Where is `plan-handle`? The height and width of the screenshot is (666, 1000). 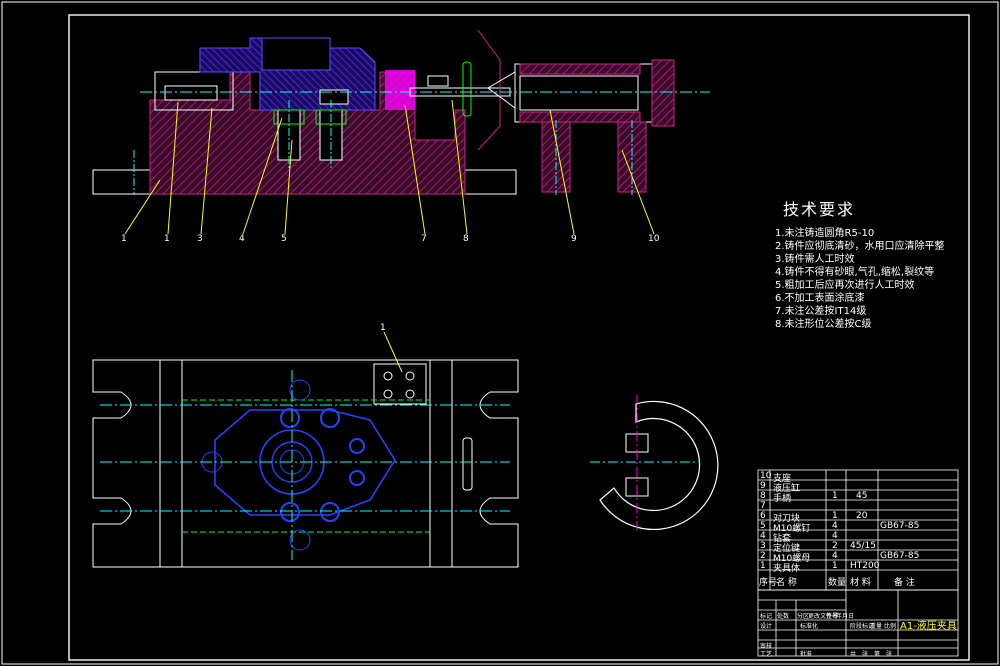 plan-handle is located at coordinates (467, 464).